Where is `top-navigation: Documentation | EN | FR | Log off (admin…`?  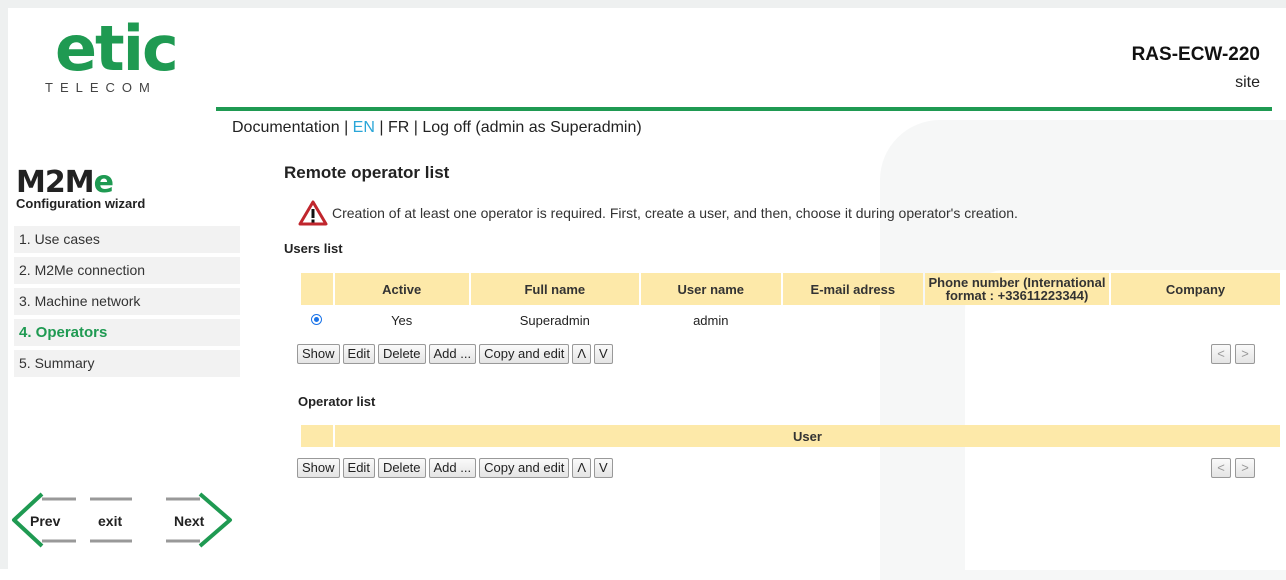
top-navigation: Documentation | EN | FR | Log off (admin… is located at coordinates (437, 128).